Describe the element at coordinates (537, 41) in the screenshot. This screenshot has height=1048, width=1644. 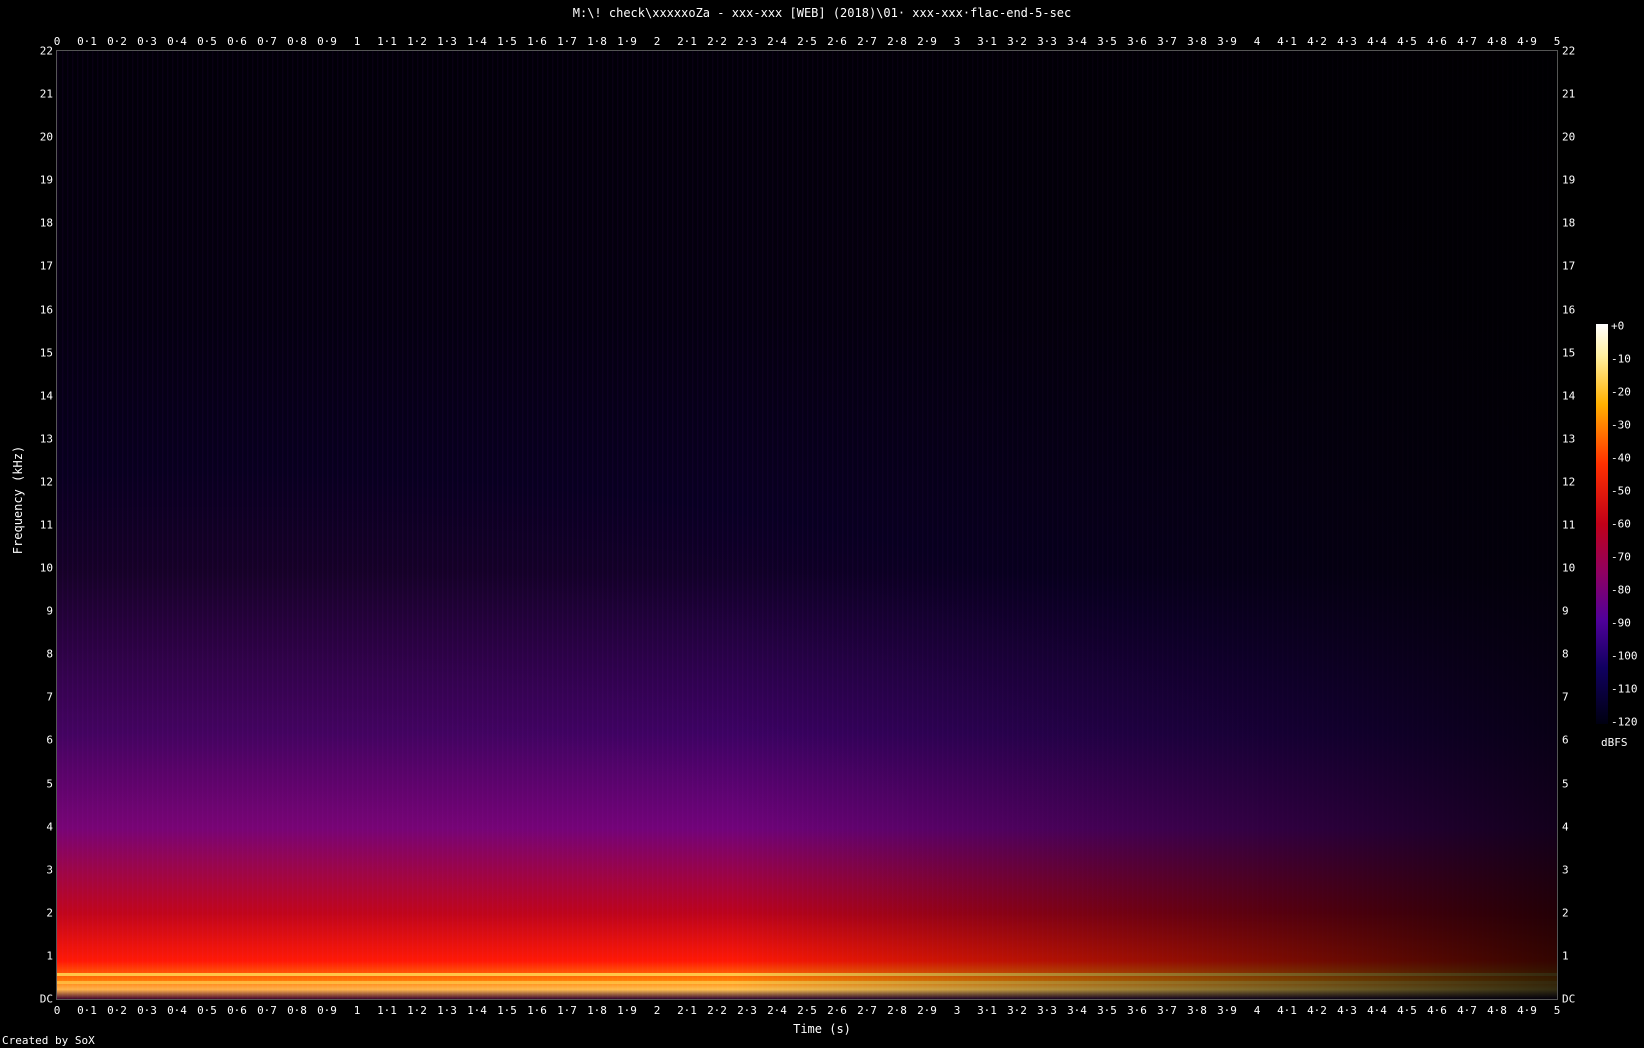
I see `x-tick-label: 1·6` at that location.